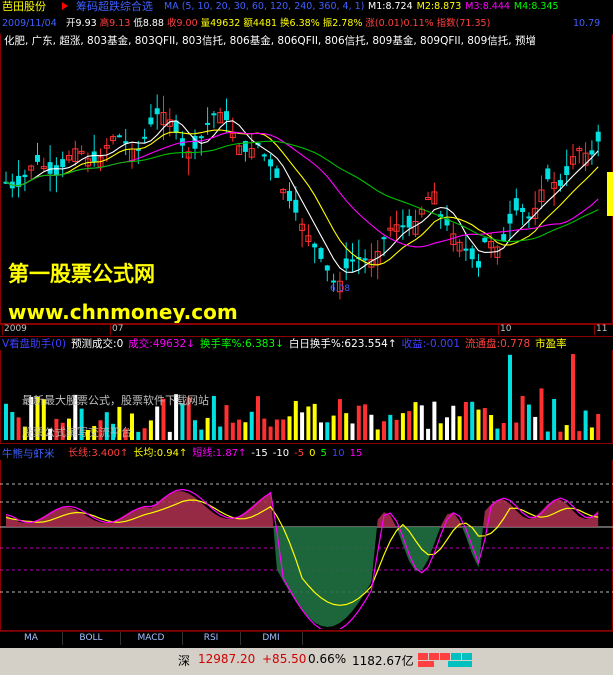 This screenshot has width=613, height=675. Describe the element at coordinates (160, 453) in the screenshot. I see `oscillator-value: 长均:0.94↑` at that location.